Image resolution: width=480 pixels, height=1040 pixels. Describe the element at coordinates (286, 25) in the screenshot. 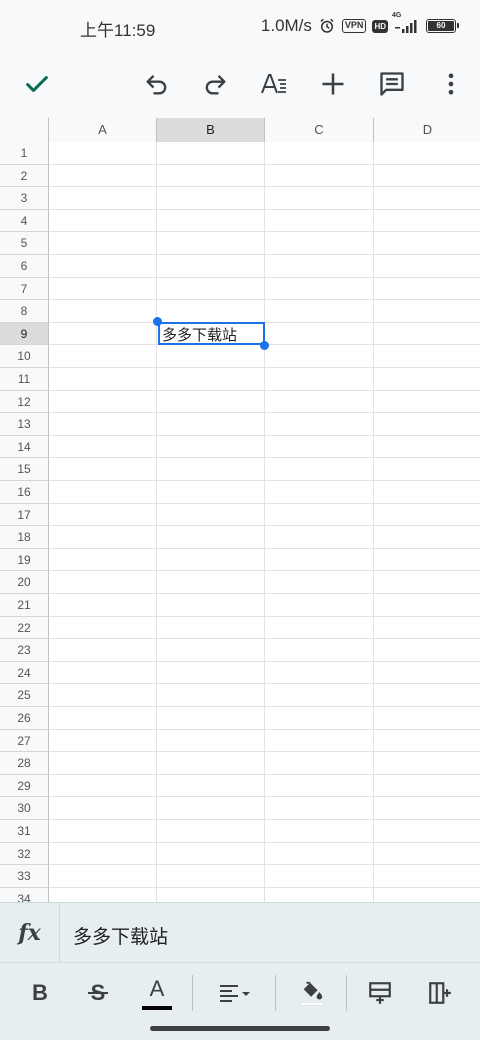

I see `network-speed: 1.0M/s` at that location.